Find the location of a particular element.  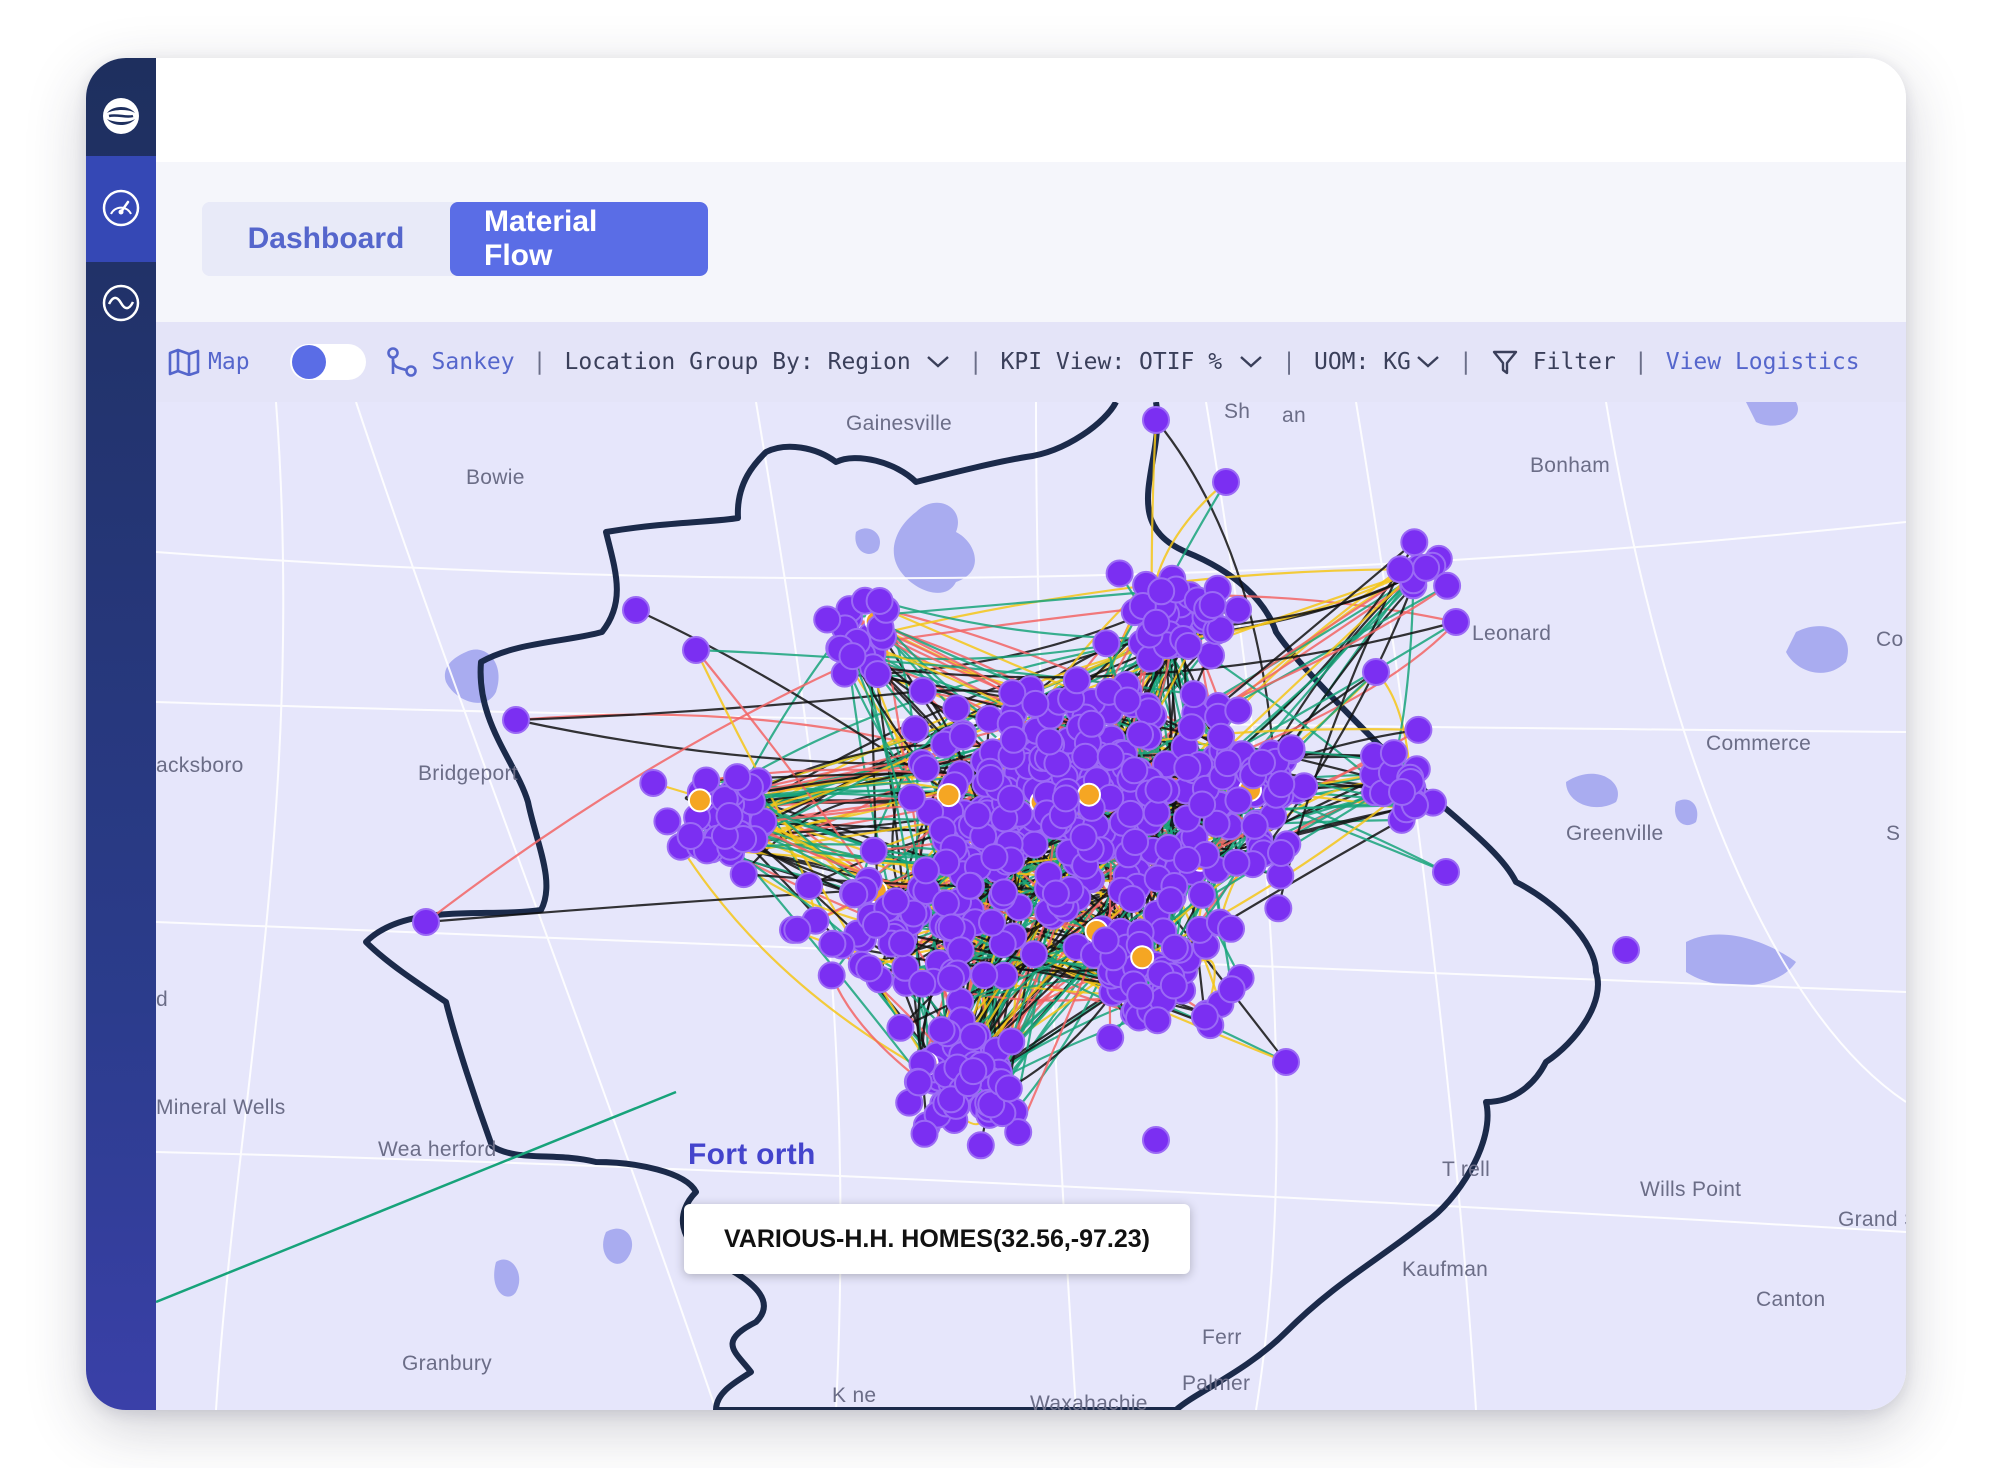

view-logistics-link: View Logistics is located at coordinates (1763, 362).